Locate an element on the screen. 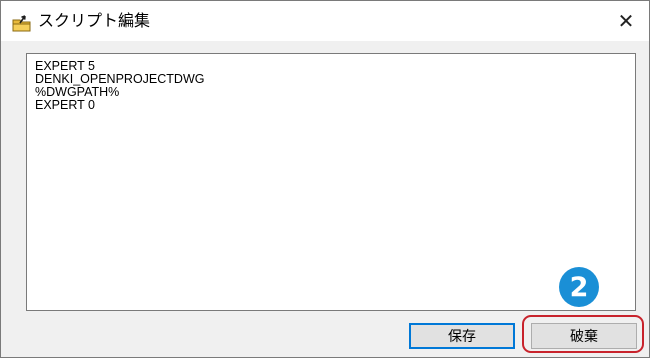  discard-button: 破棄 is located at coordinates (584, 336).